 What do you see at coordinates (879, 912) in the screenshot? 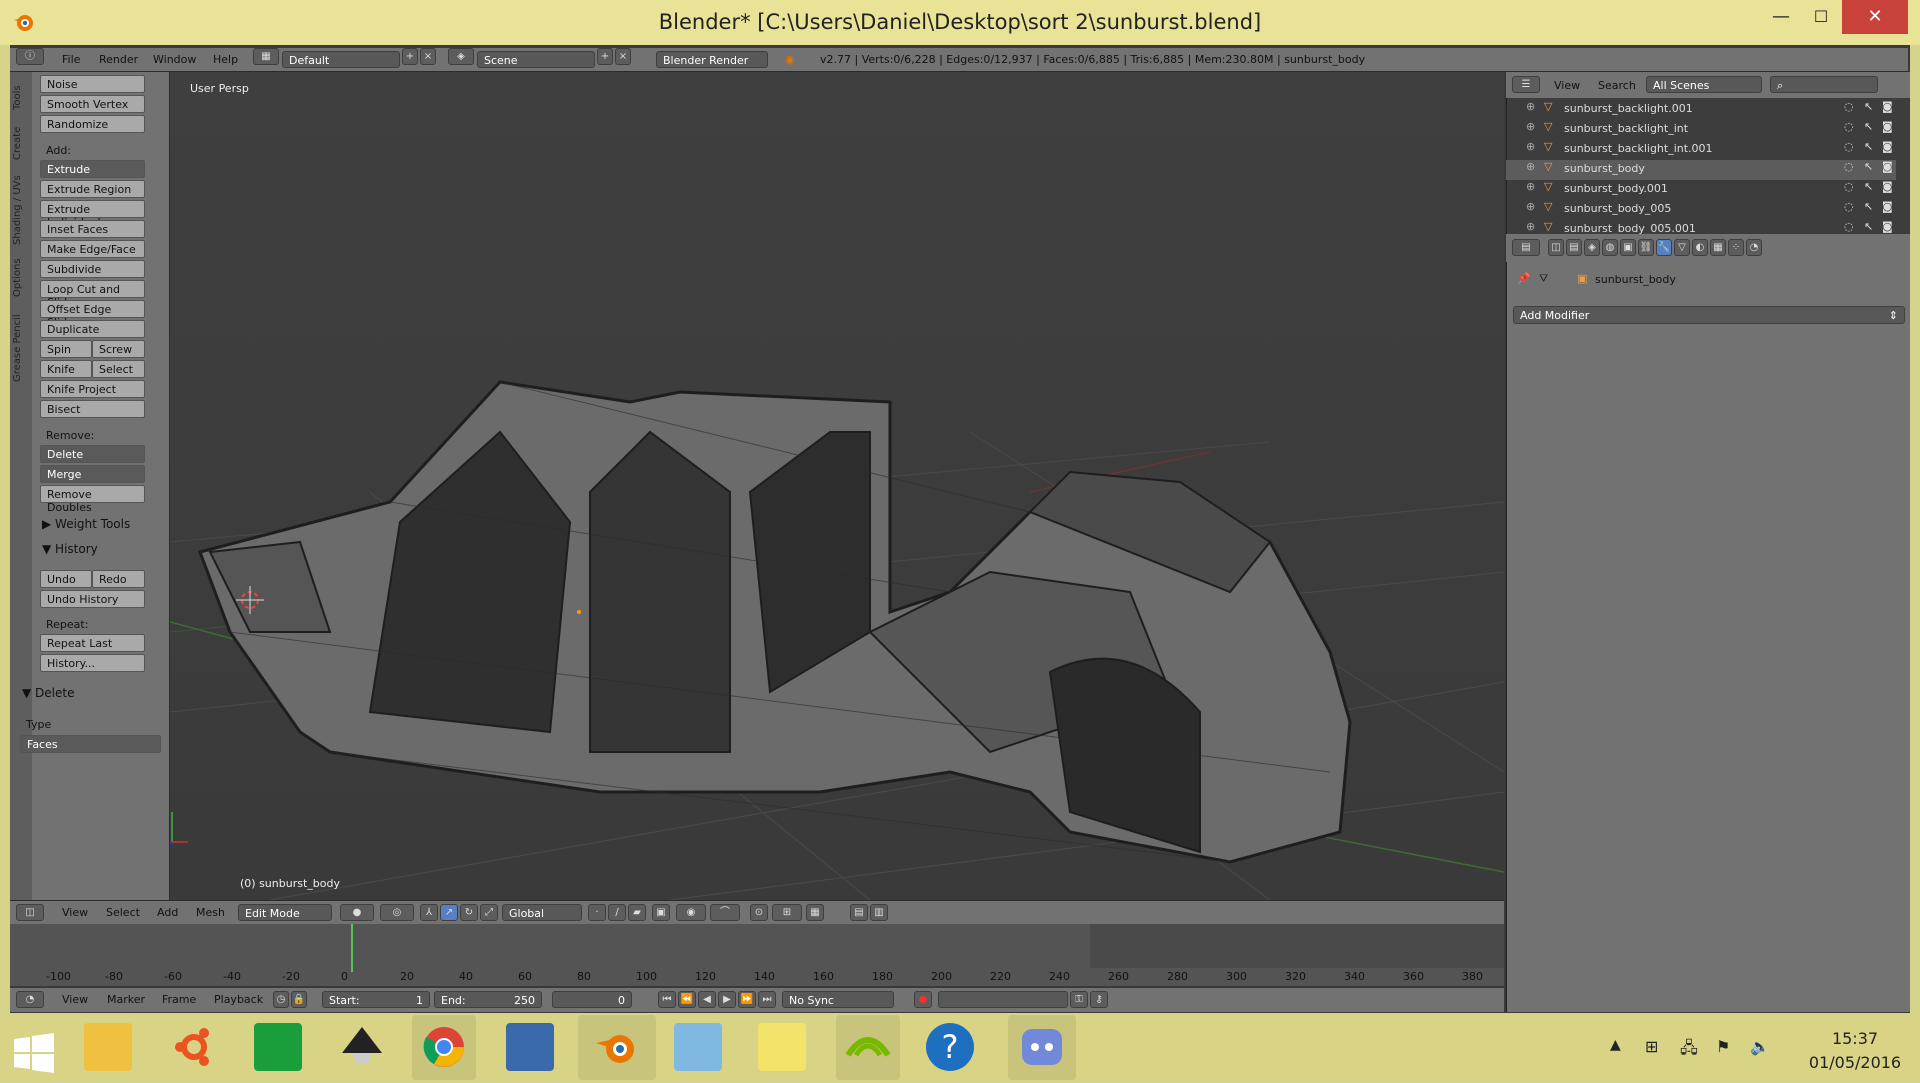
I see `render-anim-icon: ▥` at bounding box center [879, 912].